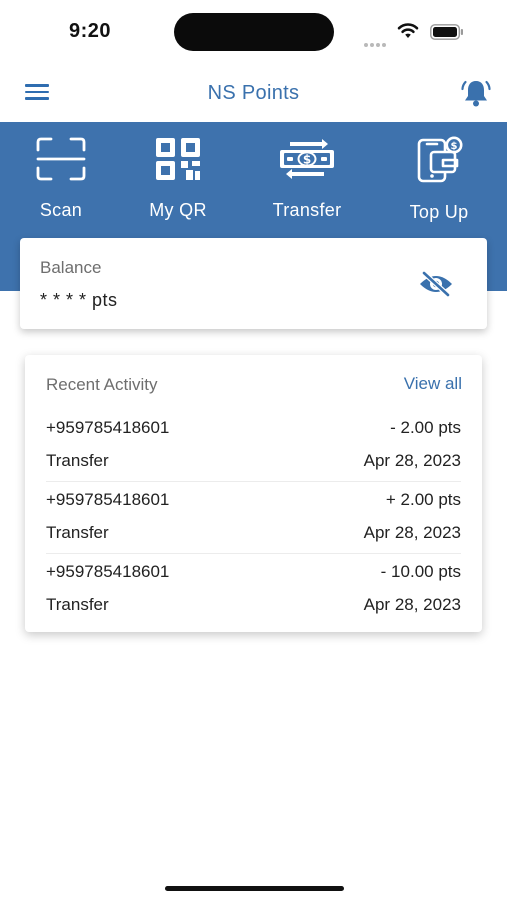  I want to click on transfer-label: Transfer, so click(307, 210).